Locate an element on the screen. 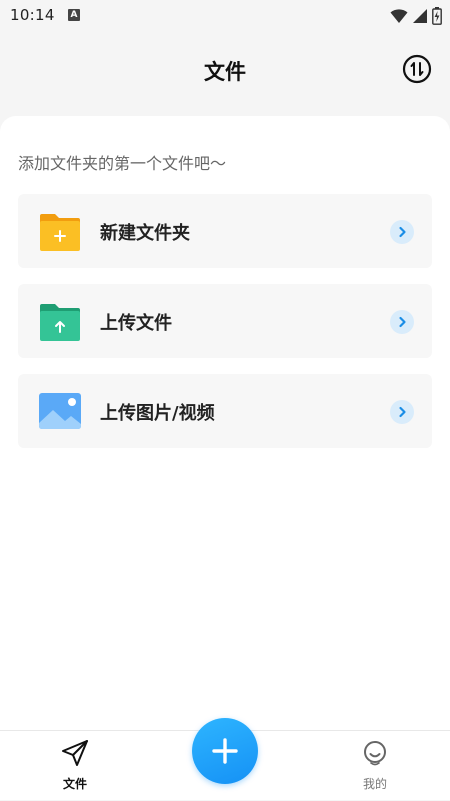  new-folder-chevron is located at coordinates (402, 232).